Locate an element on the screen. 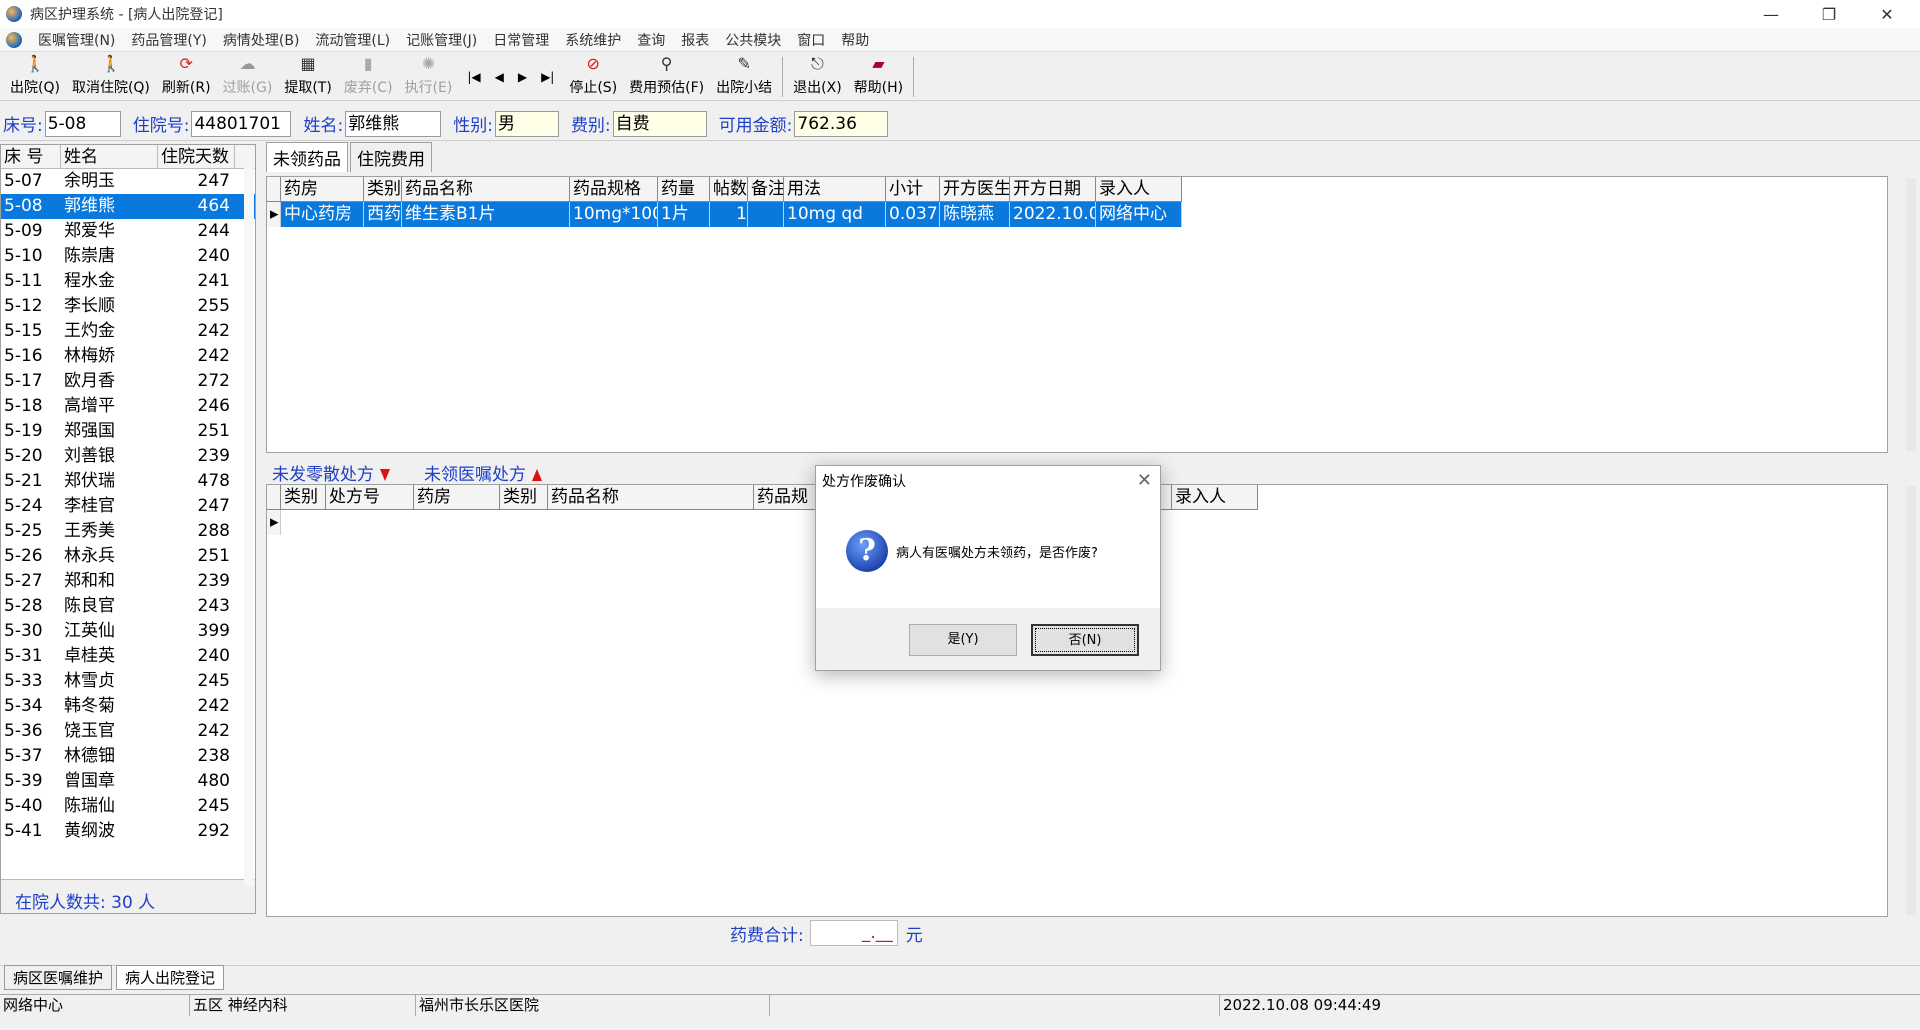  menu-drugs: 药品管理(Y) is located at coordinates (168, 40).